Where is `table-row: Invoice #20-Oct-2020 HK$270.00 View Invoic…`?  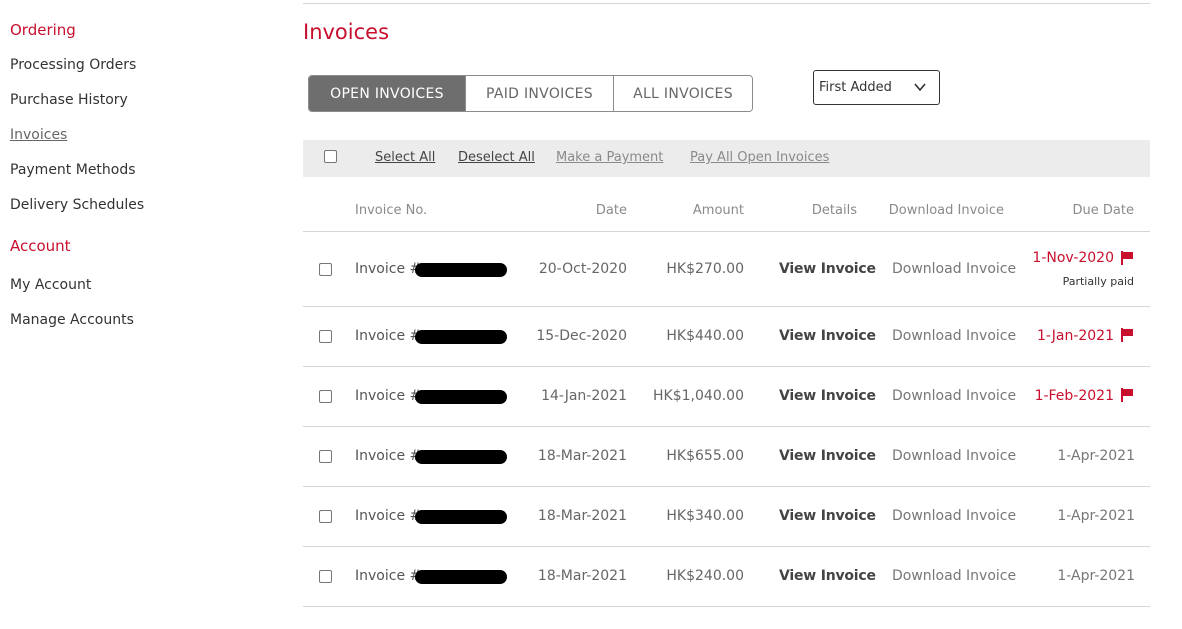
table-row: Invoice #20-Oct-2020 HK$270.00 View Invoic… is located at coordinates (726, 268).